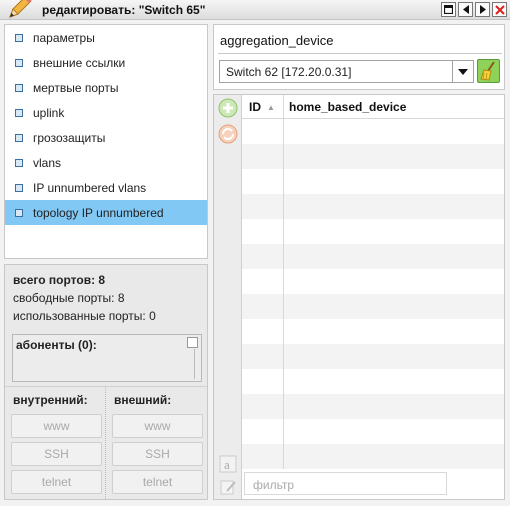  I want to click on internal-www-button: www, so click(56, 426).